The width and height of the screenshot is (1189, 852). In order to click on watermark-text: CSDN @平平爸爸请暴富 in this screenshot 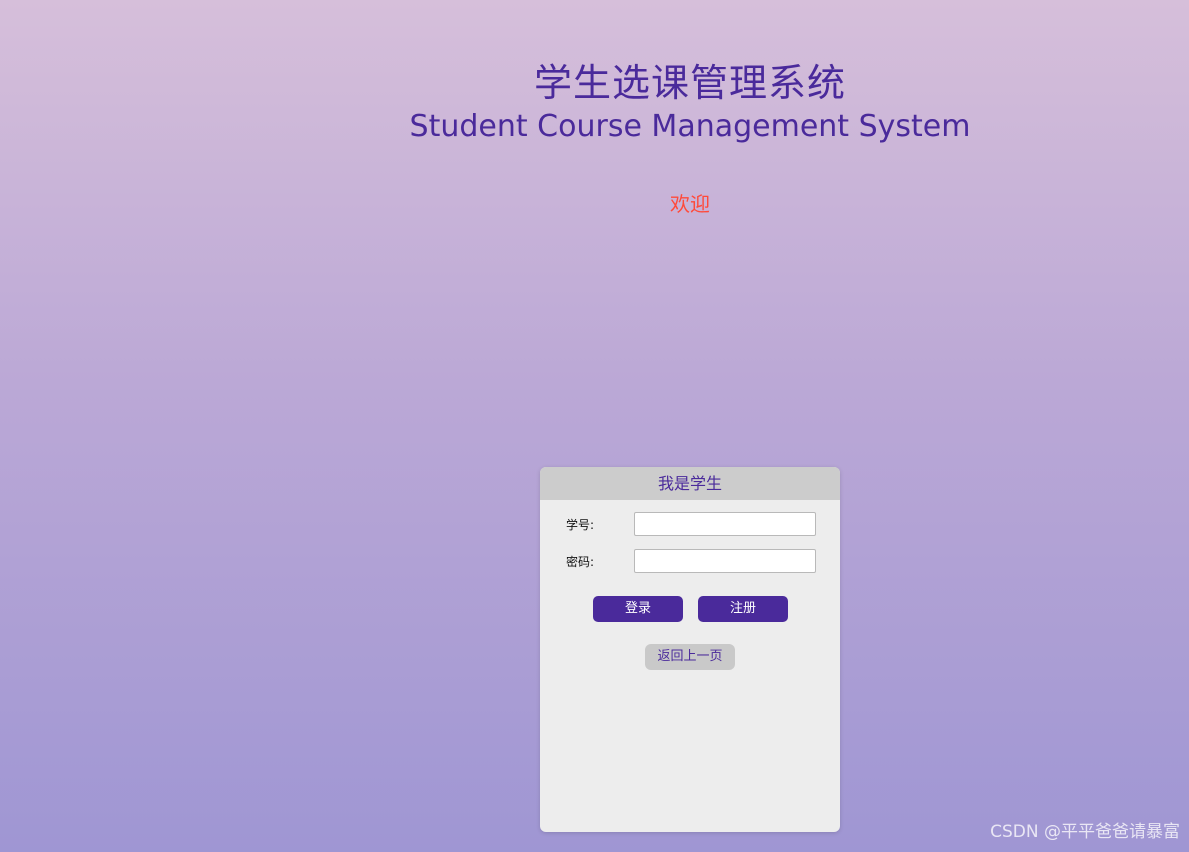, I will do `click(1085, 832)`.